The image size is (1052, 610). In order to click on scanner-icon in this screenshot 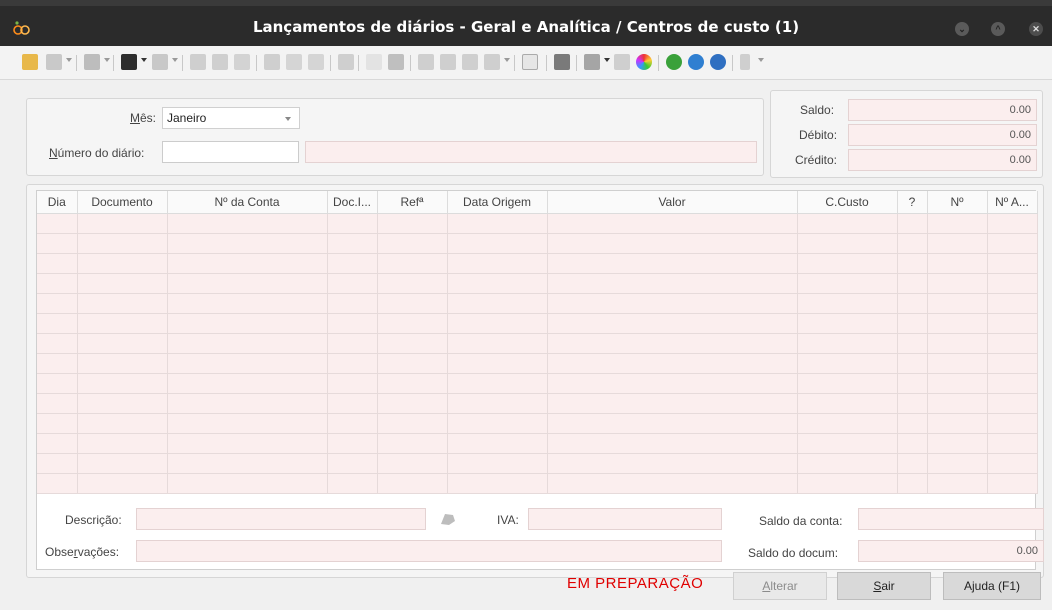, I will do `click(562, 62)`.